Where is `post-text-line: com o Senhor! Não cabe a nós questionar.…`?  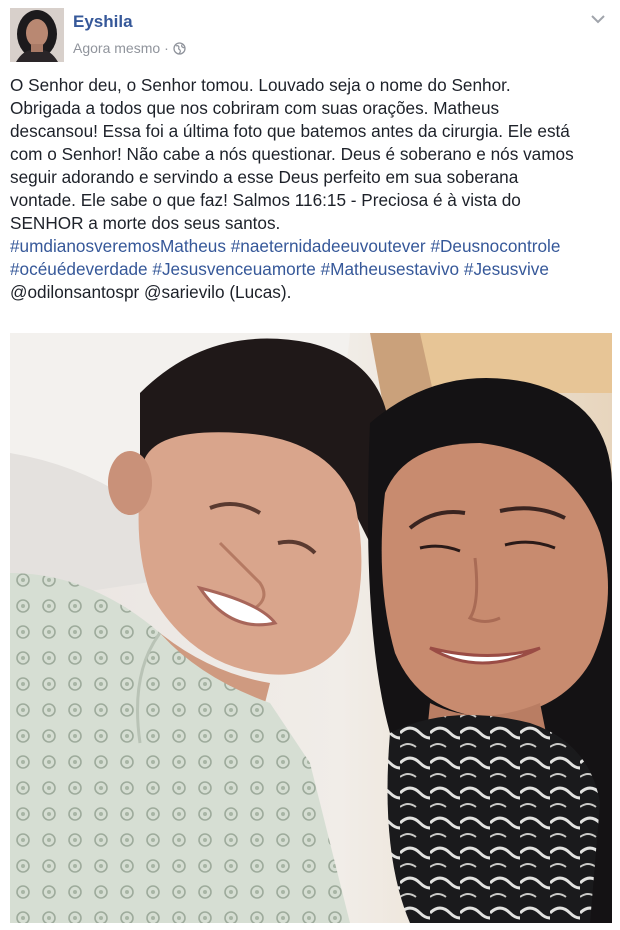
post-text-line: com o Senhor! Não cabe a nós questionar.… is located at coordinates (292, 154).